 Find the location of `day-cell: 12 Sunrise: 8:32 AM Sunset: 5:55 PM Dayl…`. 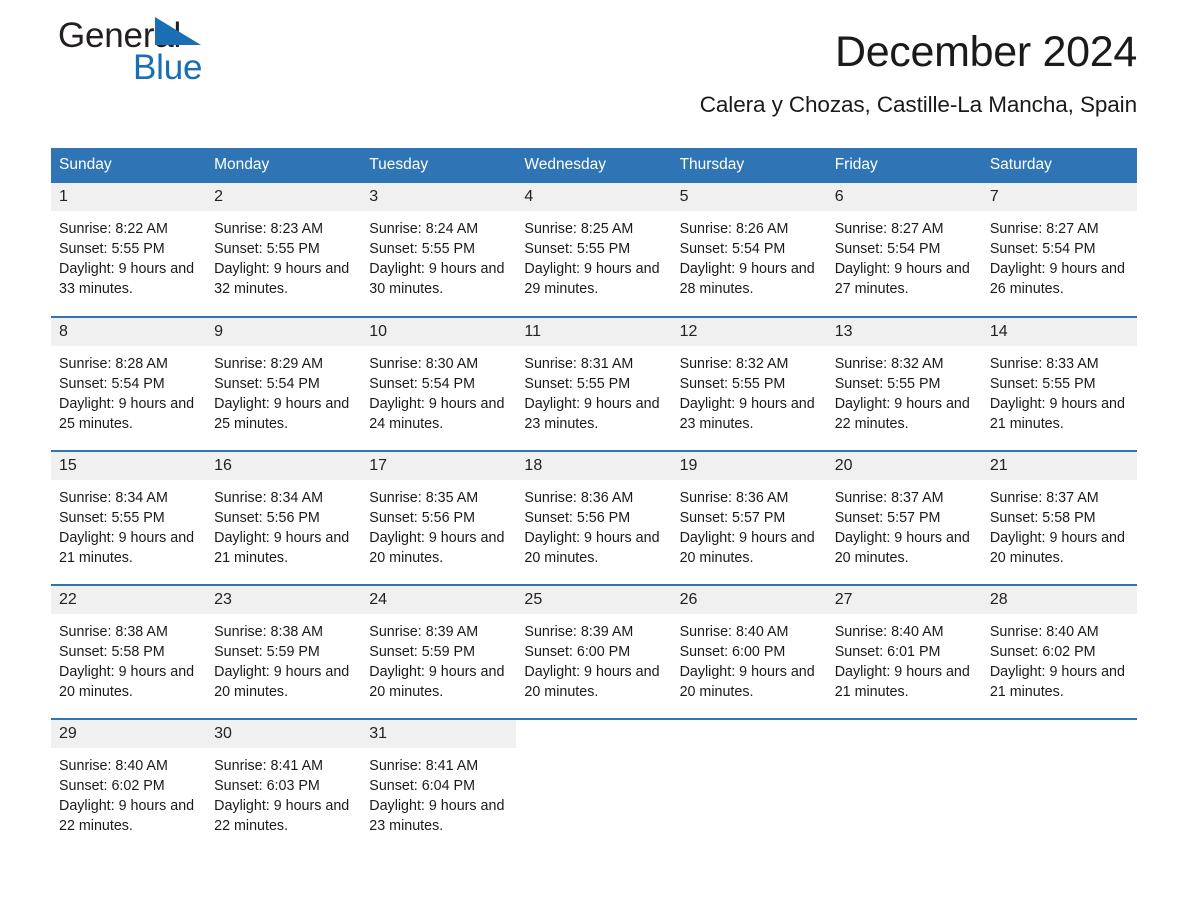

day-cell: 12 Sunrise: 8:32 AM Sunset: 5:55 PM Dayl… is located at coordinates (749, 383).